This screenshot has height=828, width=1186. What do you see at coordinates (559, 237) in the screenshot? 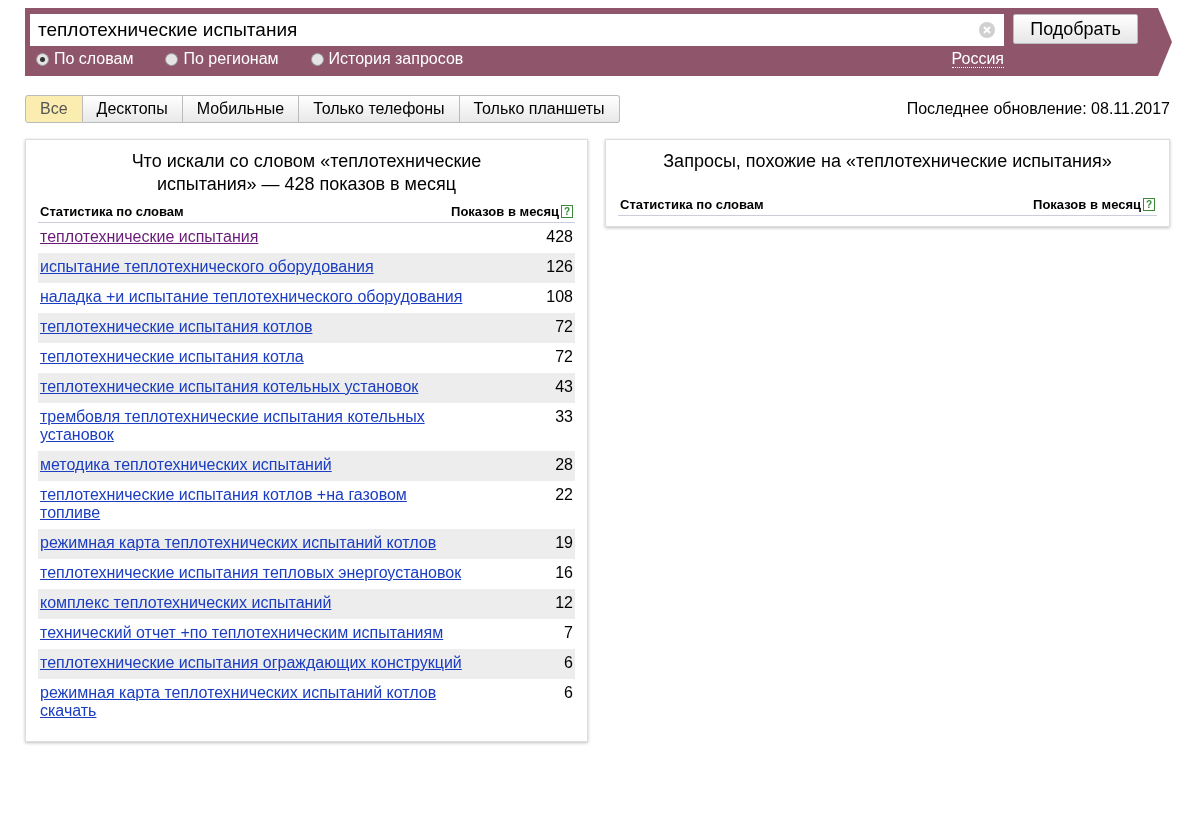
I see `count-cell: 428` at bounding box center [559, 237].